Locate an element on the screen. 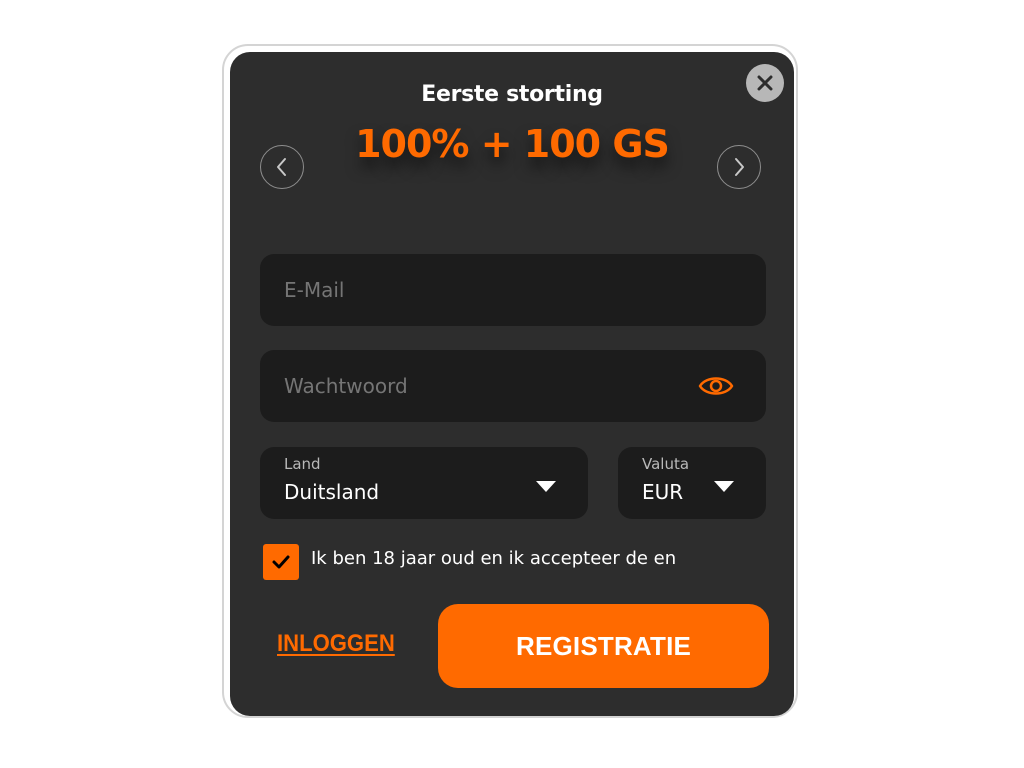 Image resolution: width=1024 pixels, height=768 pixels. chevron-right-icon is located at coordinates (739, 167).